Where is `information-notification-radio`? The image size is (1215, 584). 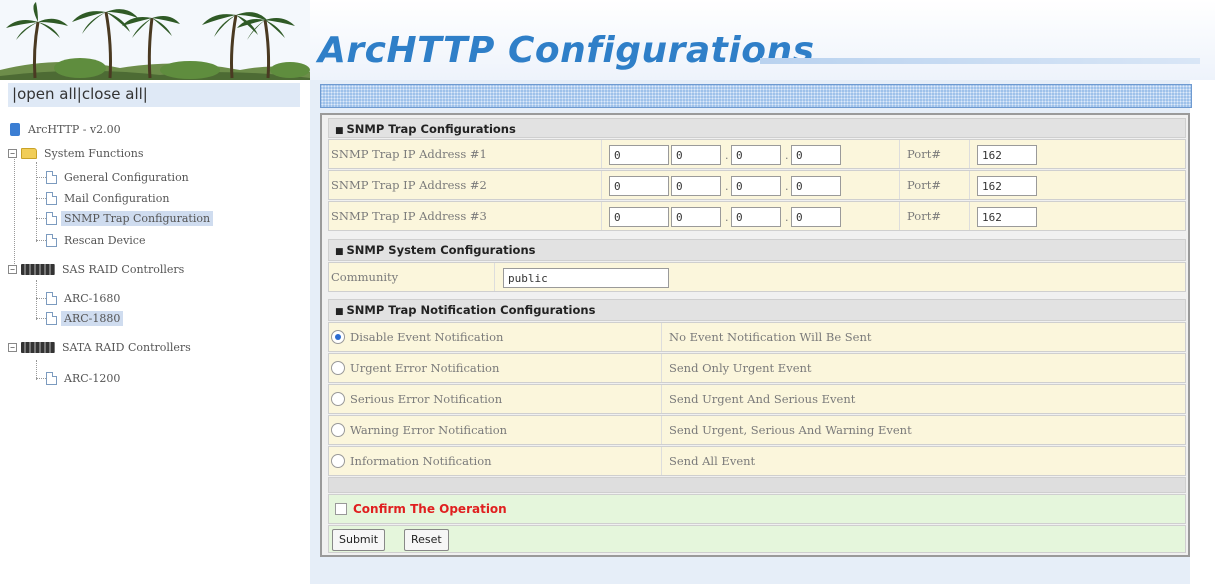
information-notification-radio is located at coordinates (338, 461).